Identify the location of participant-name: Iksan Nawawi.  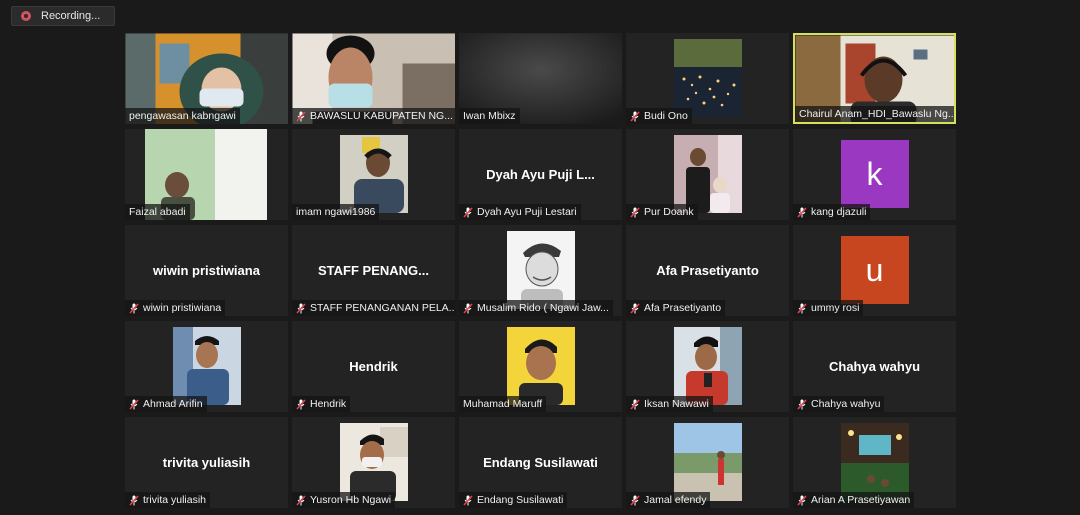
(676, 404).